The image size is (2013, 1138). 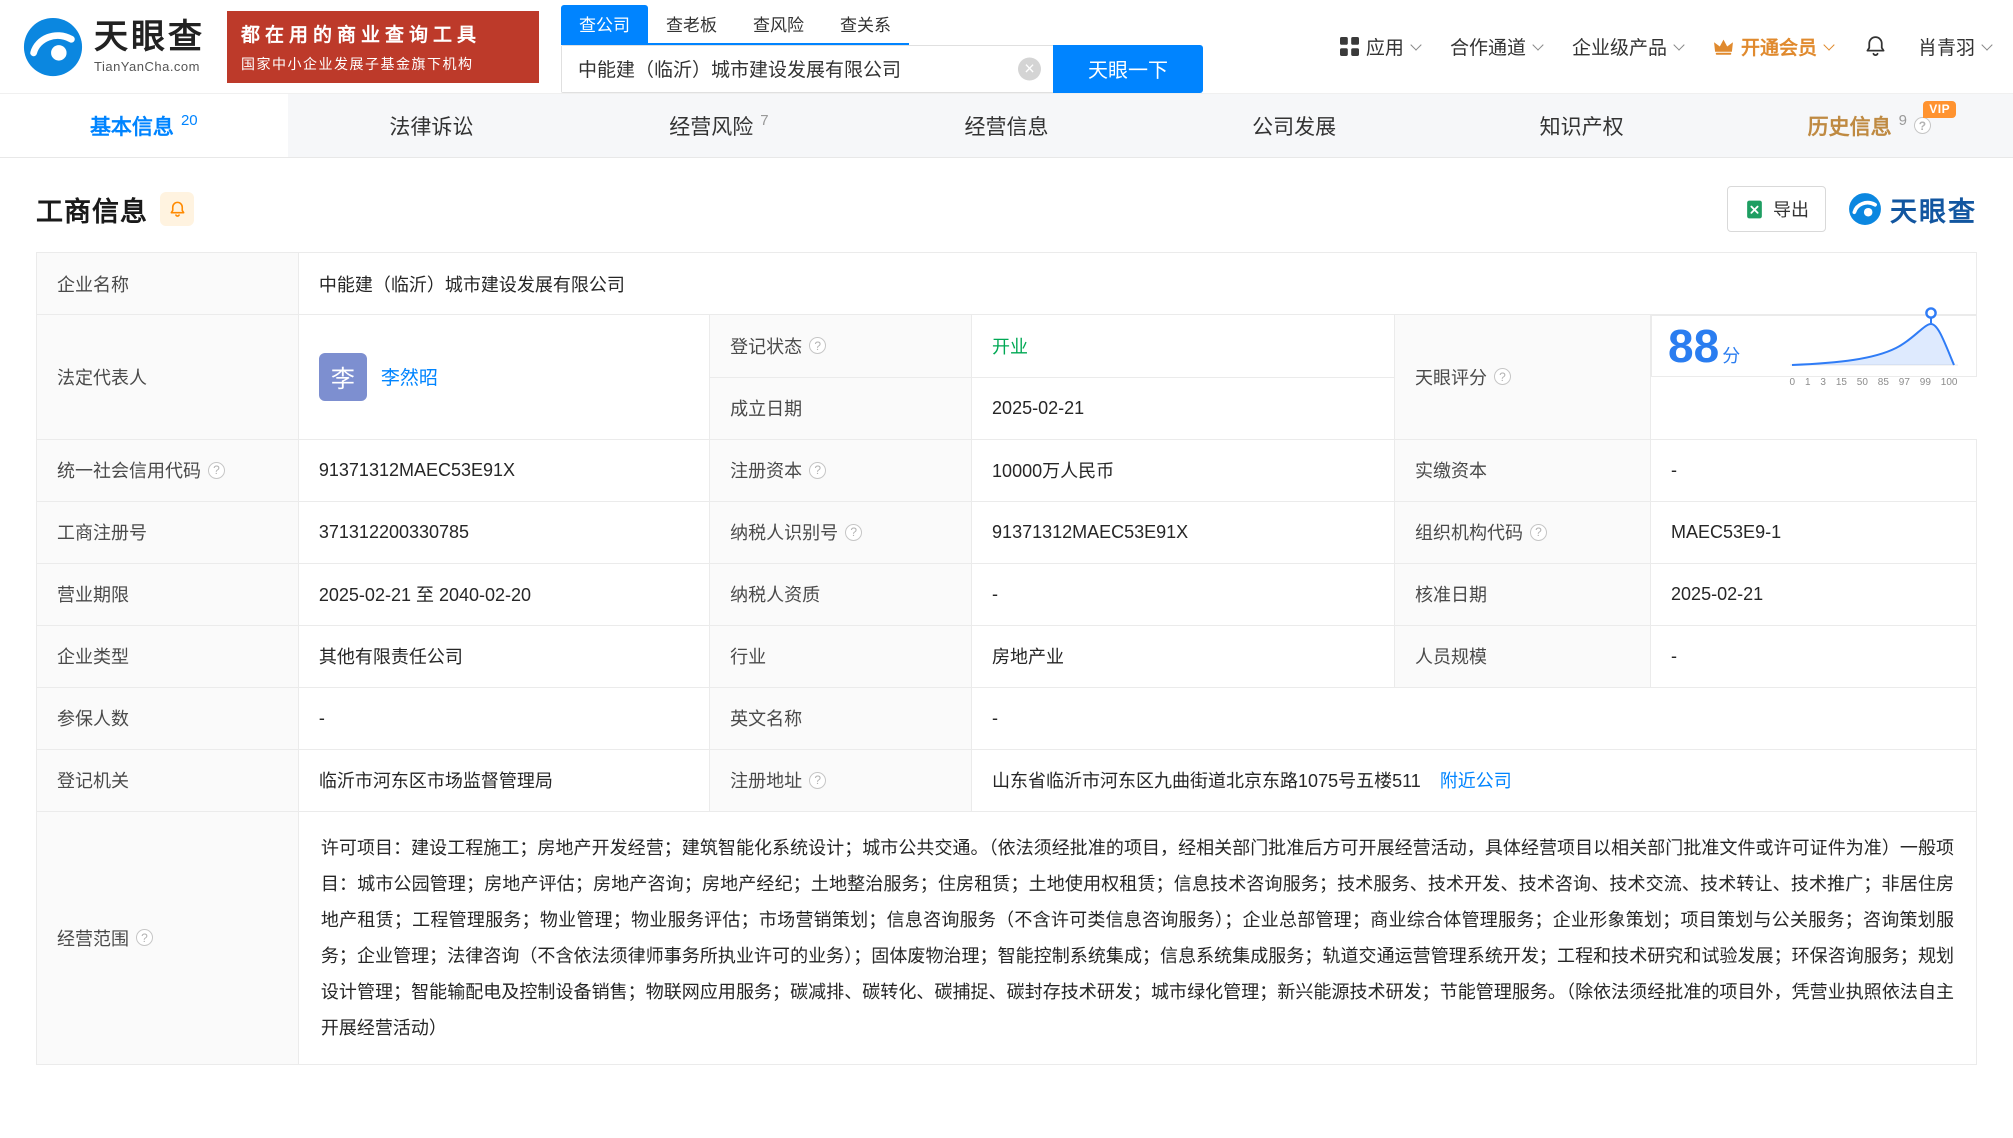 I want to click on company-name-value: 中能建（临沂）城市建设发展有限公司, so click(x=1137, y=283).